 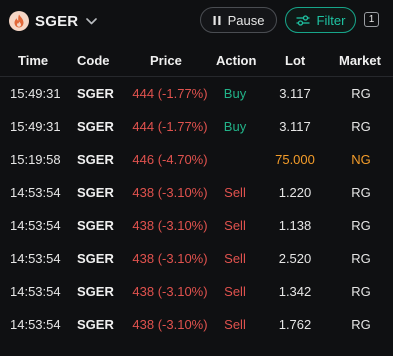 I want to click on column-header-price: Price, so click(x=166, y=60).